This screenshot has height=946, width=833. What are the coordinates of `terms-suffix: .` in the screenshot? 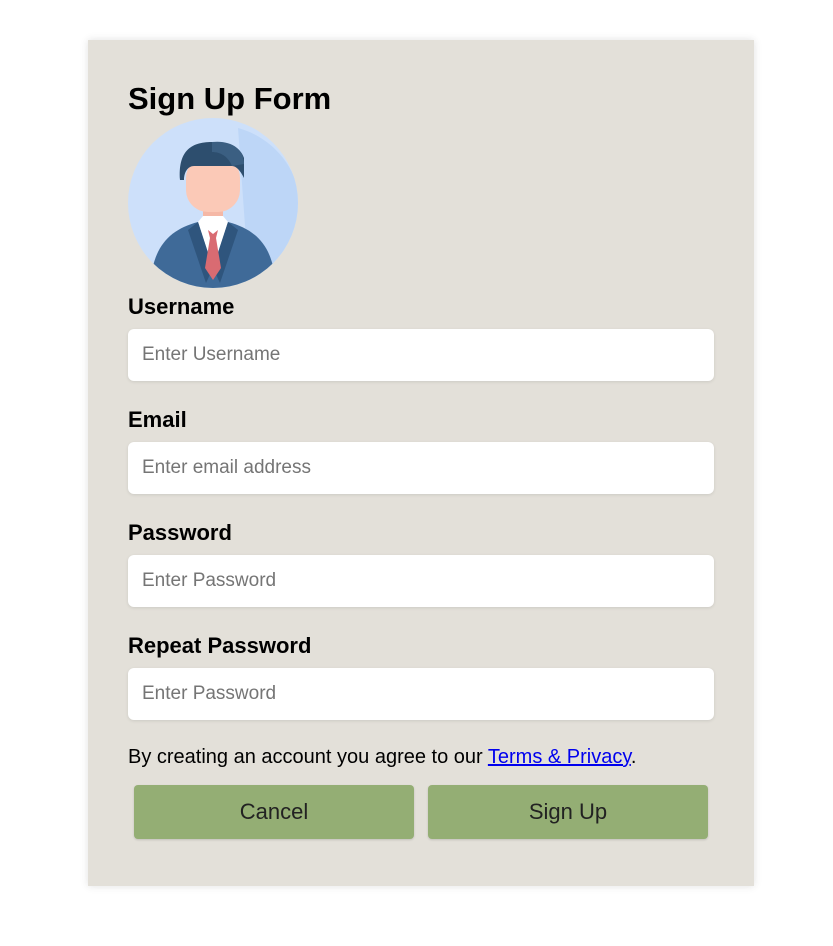 It's located at (633, 757).